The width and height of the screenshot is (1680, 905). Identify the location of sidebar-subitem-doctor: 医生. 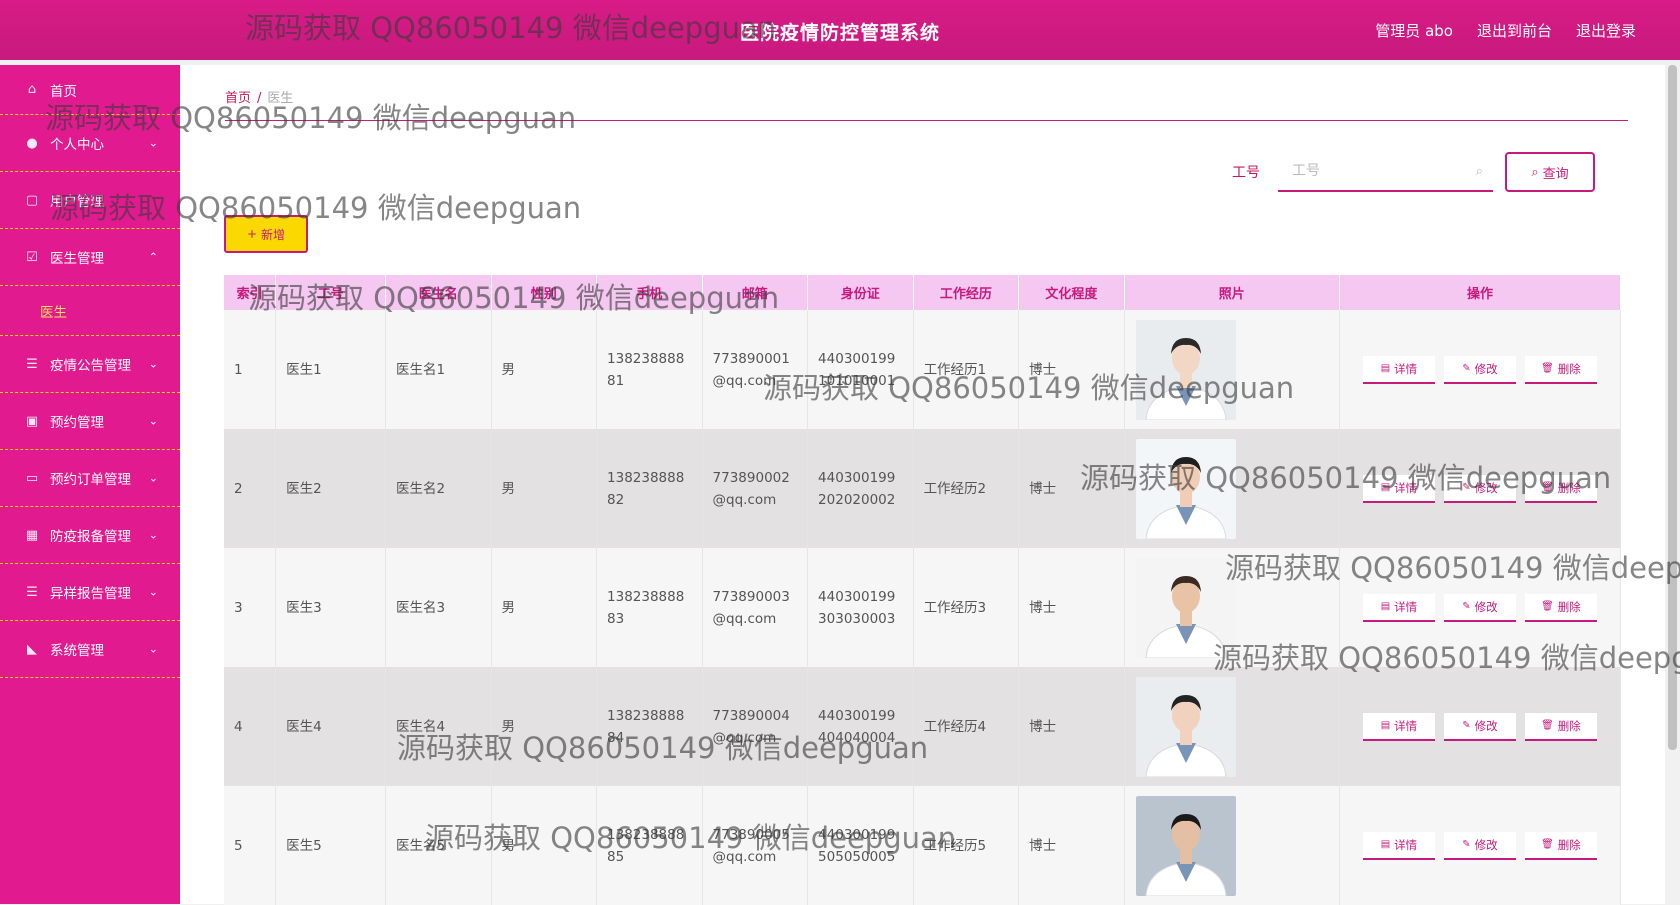
(90, 311).